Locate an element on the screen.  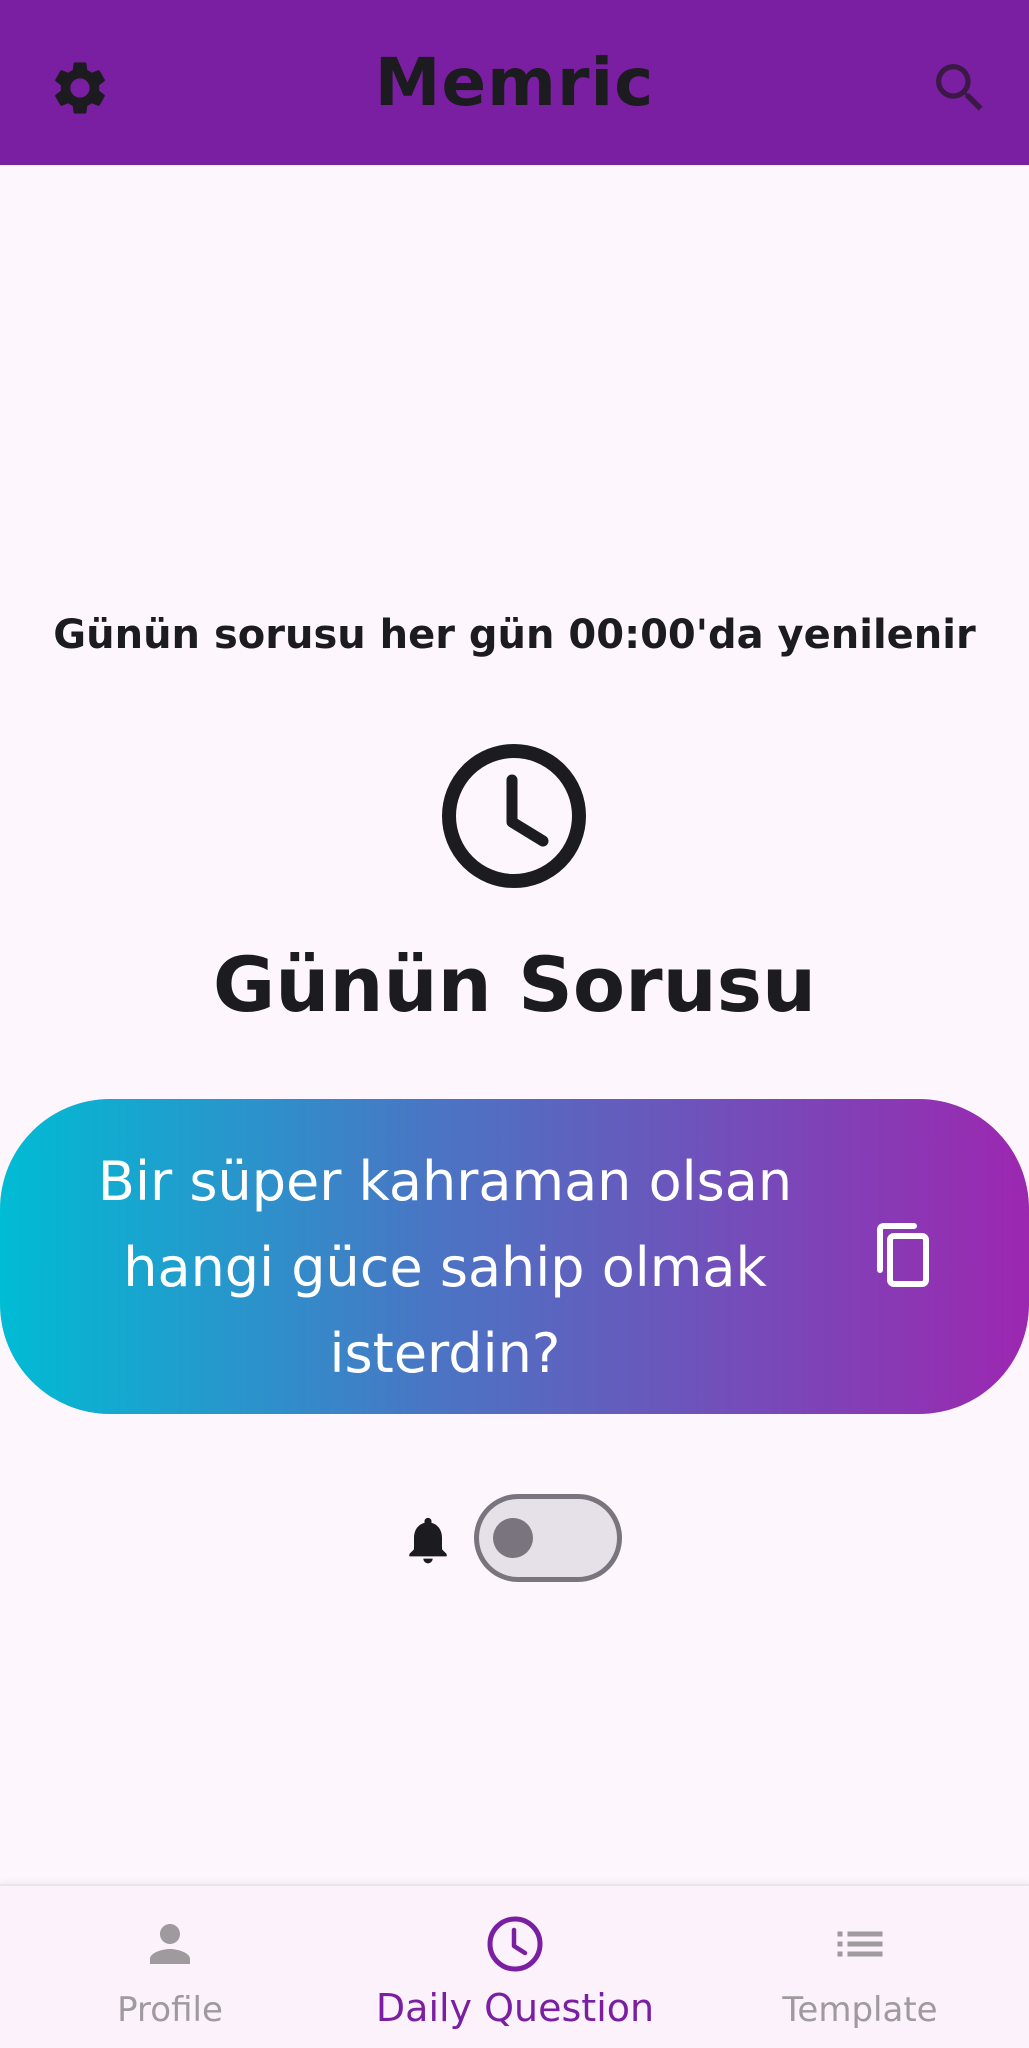
nav-item-template: Template is located at coordinates (860, 1967).